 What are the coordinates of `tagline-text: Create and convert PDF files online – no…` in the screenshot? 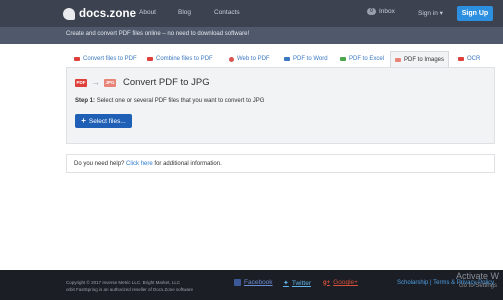 It's located at (158, 34).